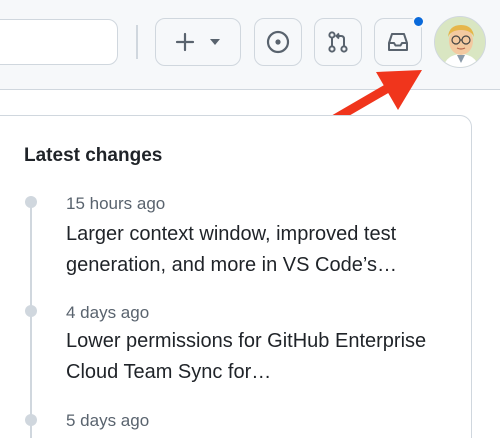  What do you see at coordinates (93, 155) in the screenshot?
I see `latest-changes-title: Latest changes` at bounding box center [93, 155].